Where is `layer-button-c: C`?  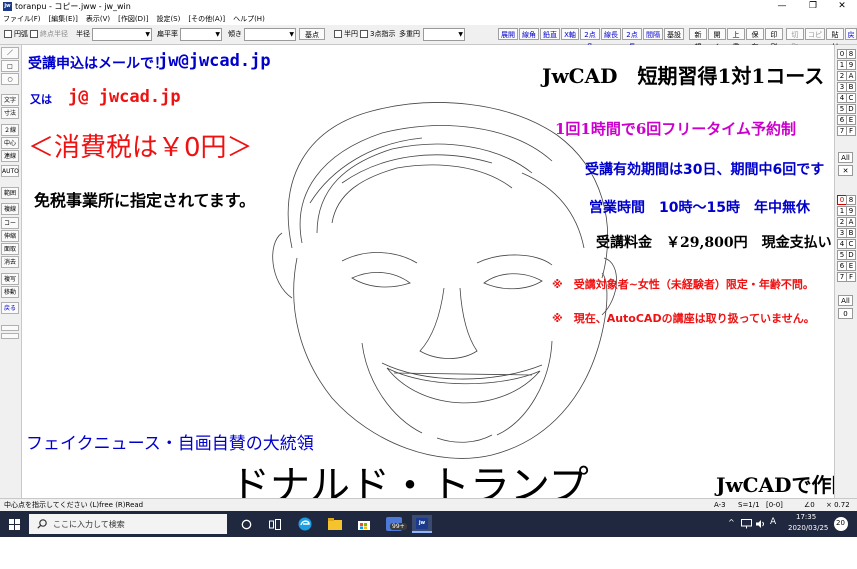 layer-button-c: C is located at coordinates (851, 244).